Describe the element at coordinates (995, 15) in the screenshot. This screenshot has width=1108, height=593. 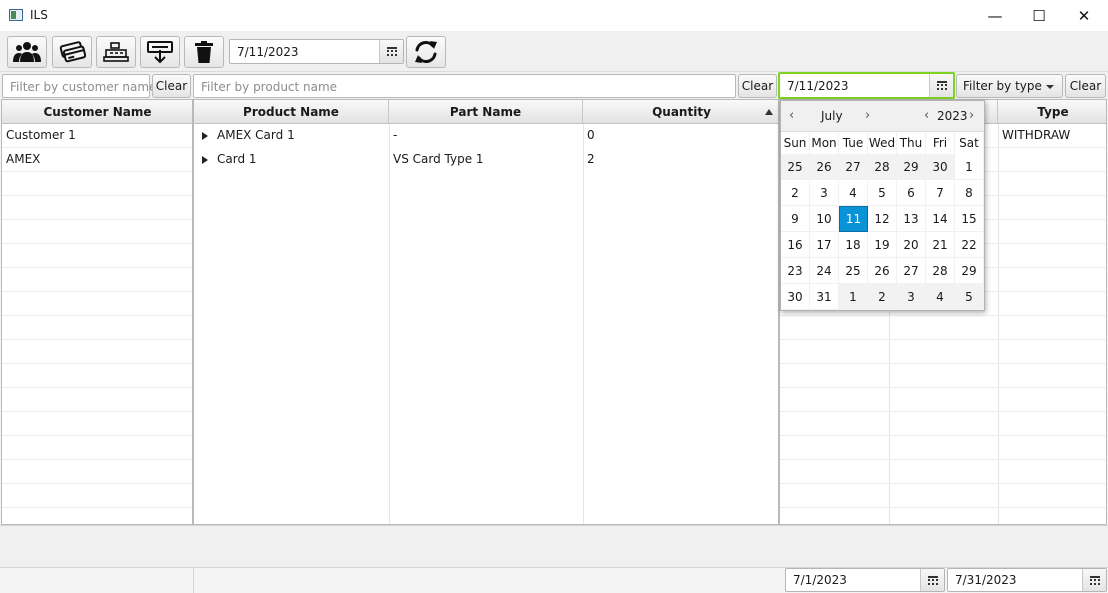
I see `minimize-button: —` at that location.